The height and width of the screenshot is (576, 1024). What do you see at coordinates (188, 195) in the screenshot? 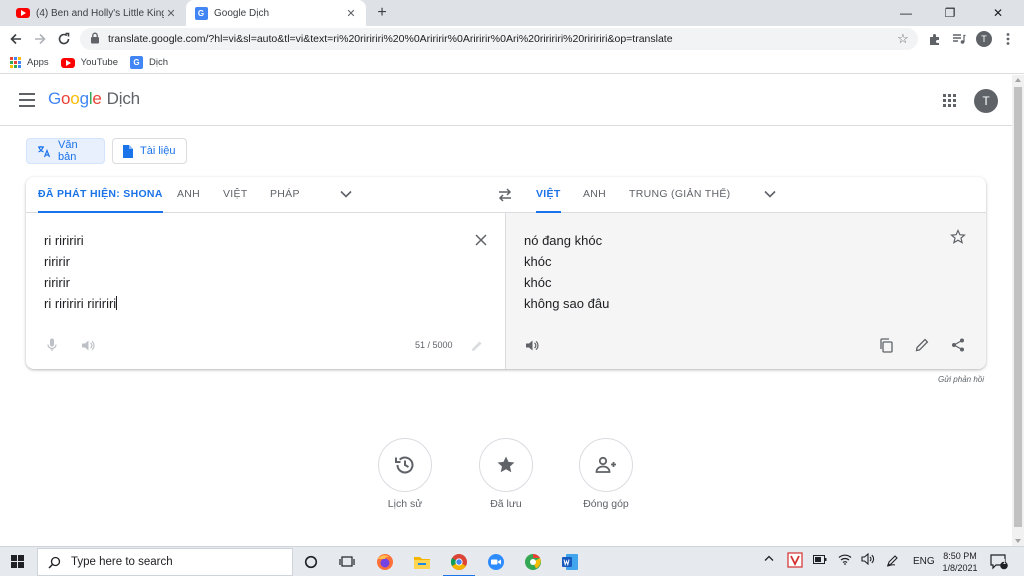
I see `source-lang-english: ANH` at bounding box center [188, 195].